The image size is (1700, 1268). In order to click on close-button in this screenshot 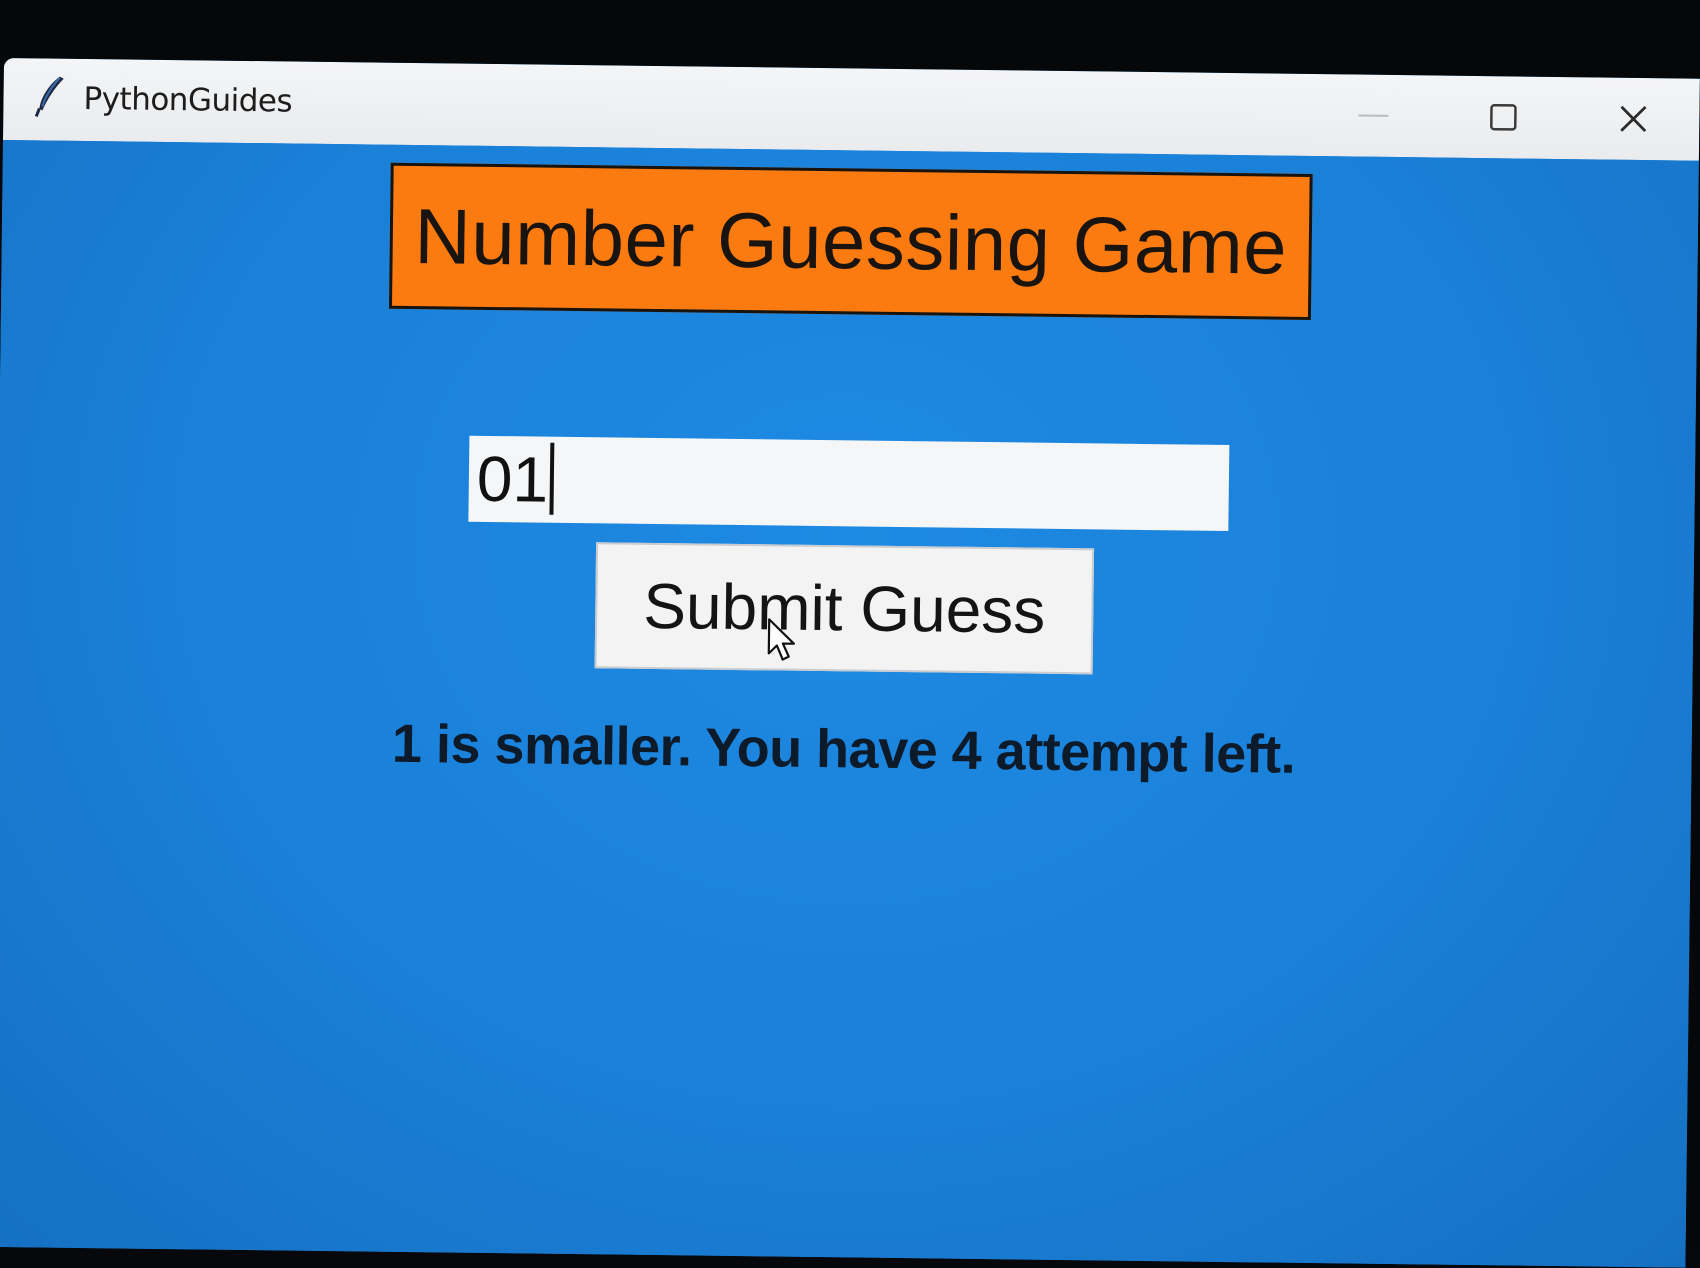, I will do `click(1633, 118)`.